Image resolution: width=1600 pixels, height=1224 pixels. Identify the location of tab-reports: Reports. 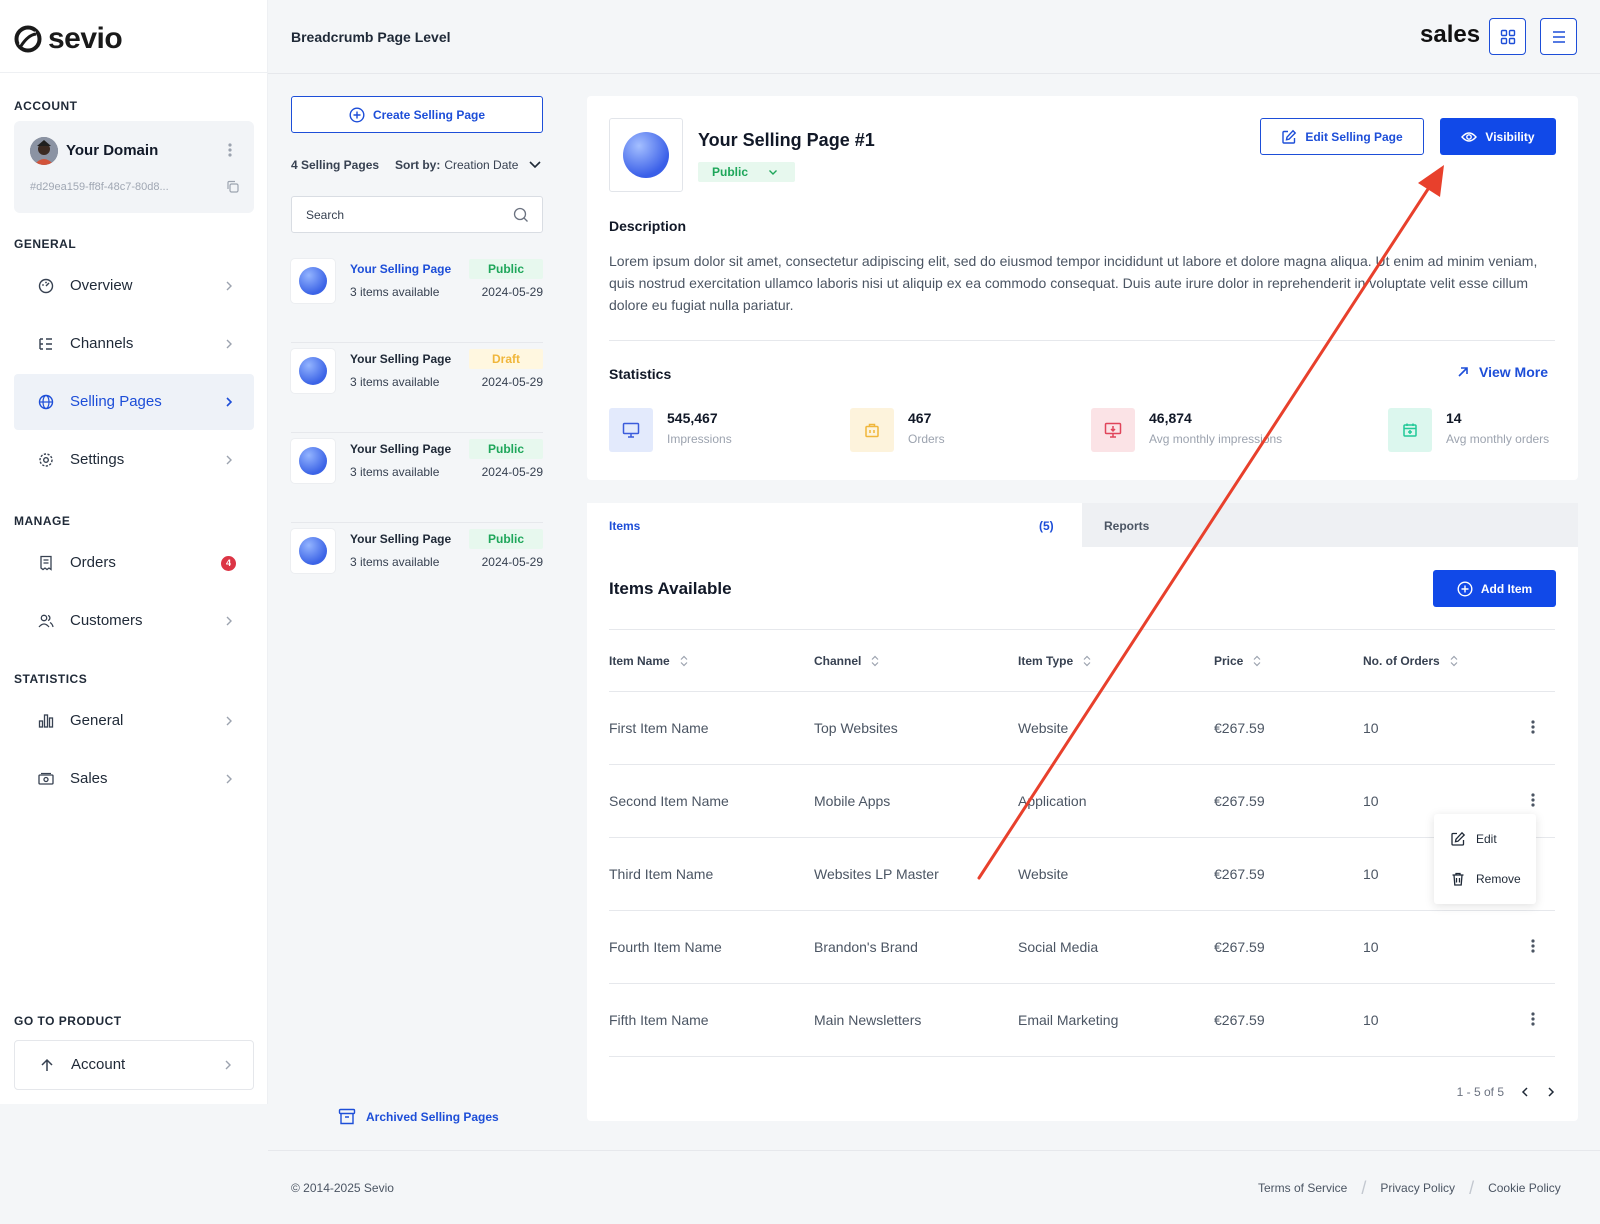
(1330, 525).